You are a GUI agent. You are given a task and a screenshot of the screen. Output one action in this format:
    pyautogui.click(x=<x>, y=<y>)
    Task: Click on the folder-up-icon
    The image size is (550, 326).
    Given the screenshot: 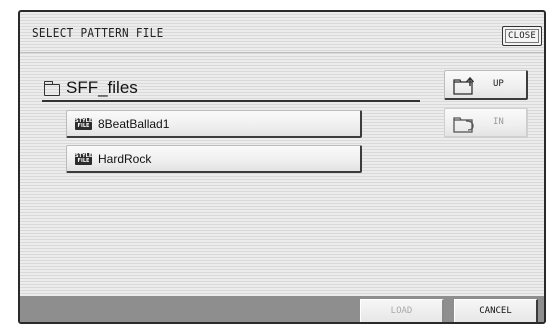 What is the action you would take?
    pyautogui.click(x=464, y=85)
    